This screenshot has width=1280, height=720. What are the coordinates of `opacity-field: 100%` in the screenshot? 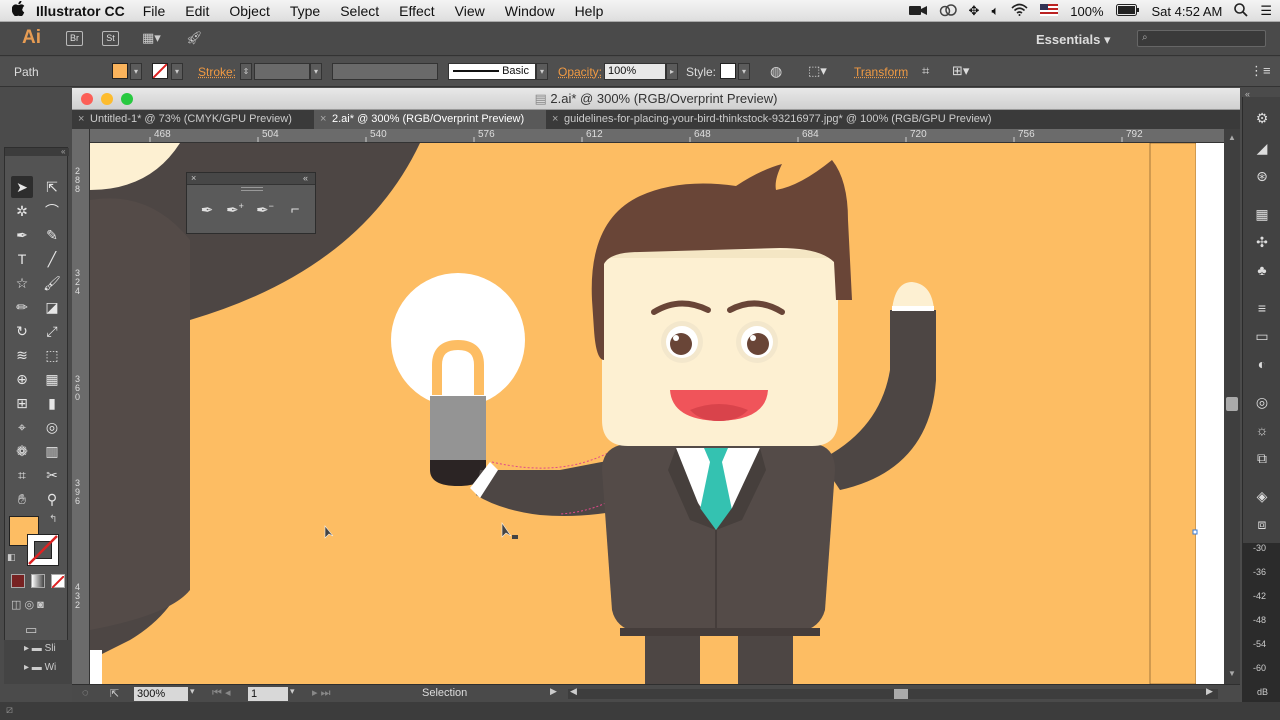 It's located at (635, 71).